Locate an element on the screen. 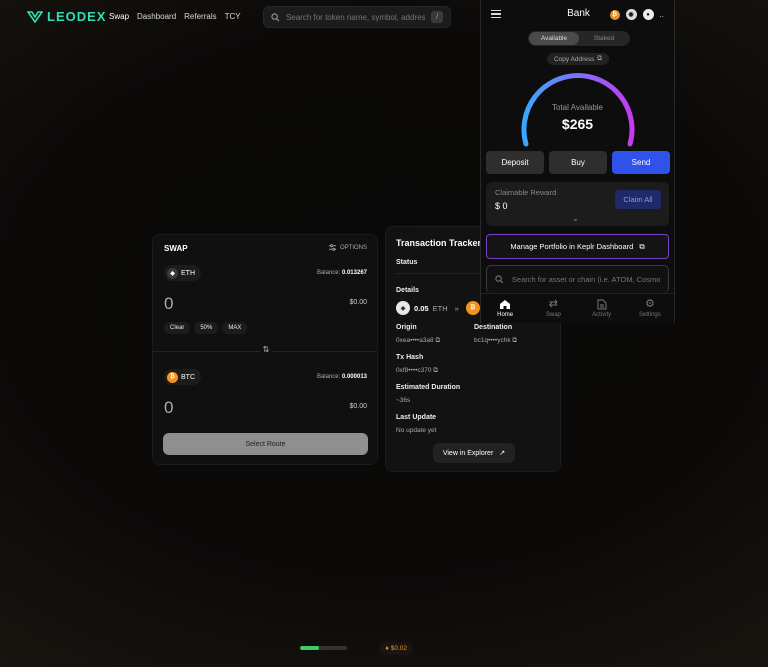 Image resolution: width=768 pixels, height=667 pixels. wallet-header-icons: ₿ ◉ ● .. is located at coordinates (636, 14).